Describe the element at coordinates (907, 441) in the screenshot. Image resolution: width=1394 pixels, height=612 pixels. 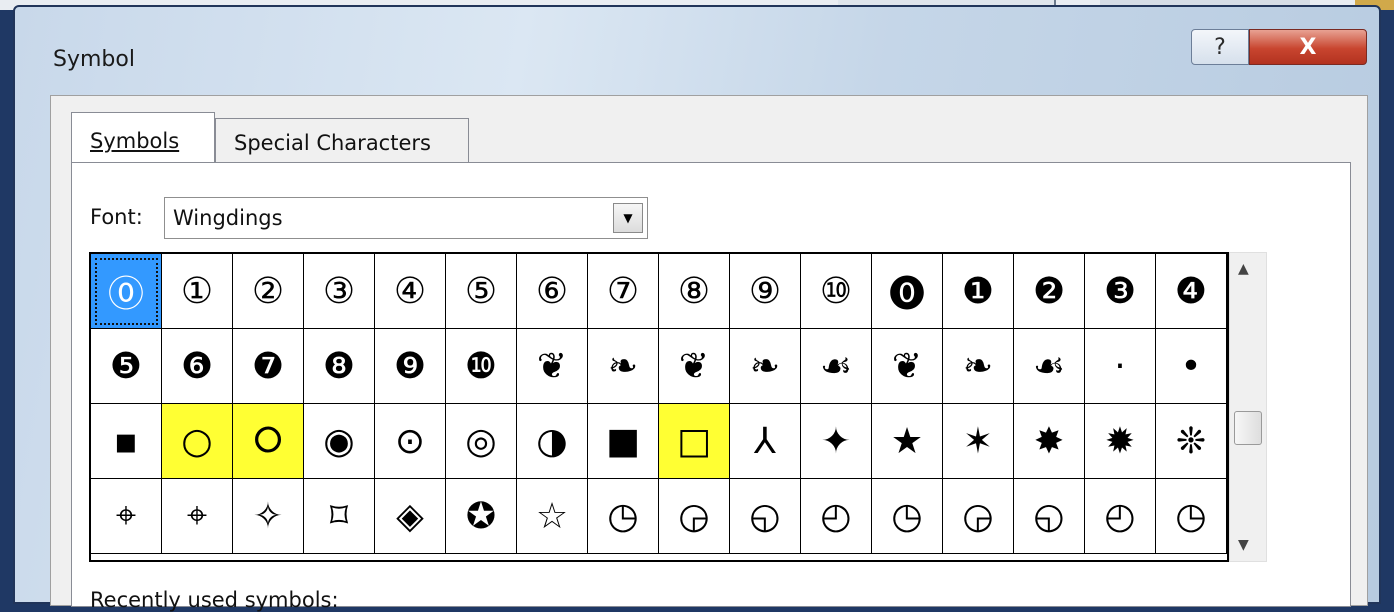
I see `symbol-cell: ★` at that location.